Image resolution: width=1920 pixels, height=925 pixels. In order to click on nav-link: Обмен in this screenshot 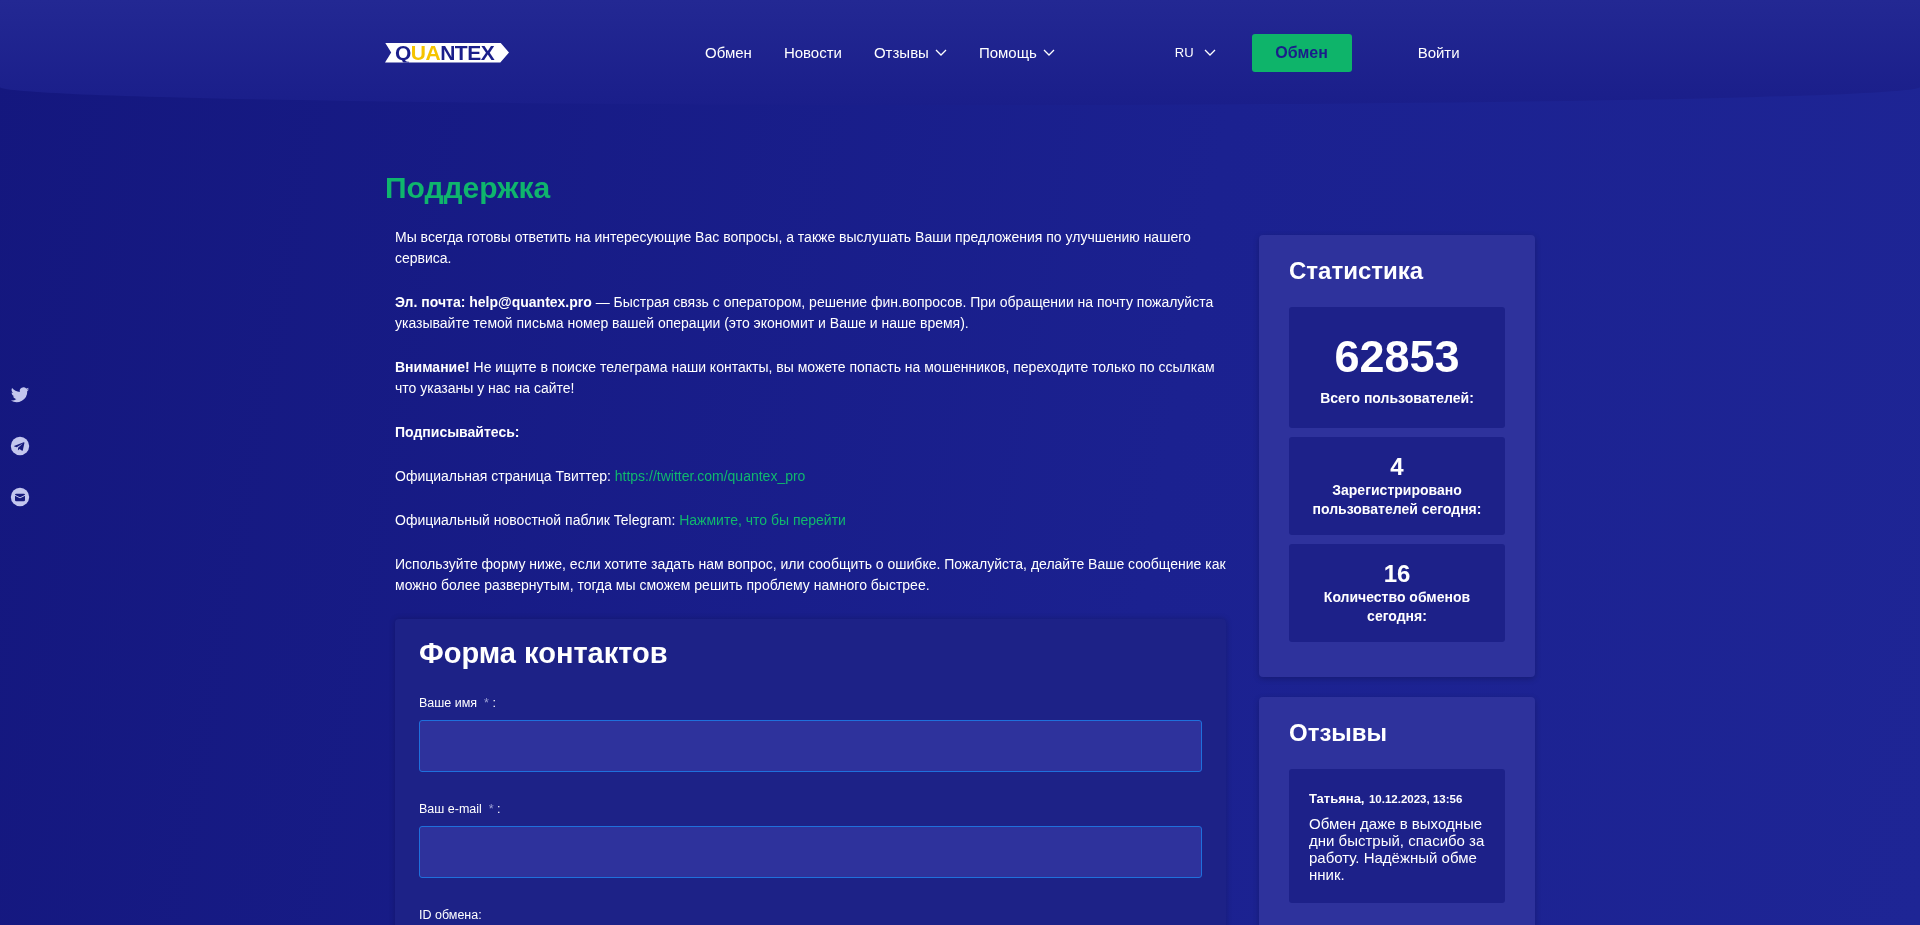, I will do `click(728, 52)`.